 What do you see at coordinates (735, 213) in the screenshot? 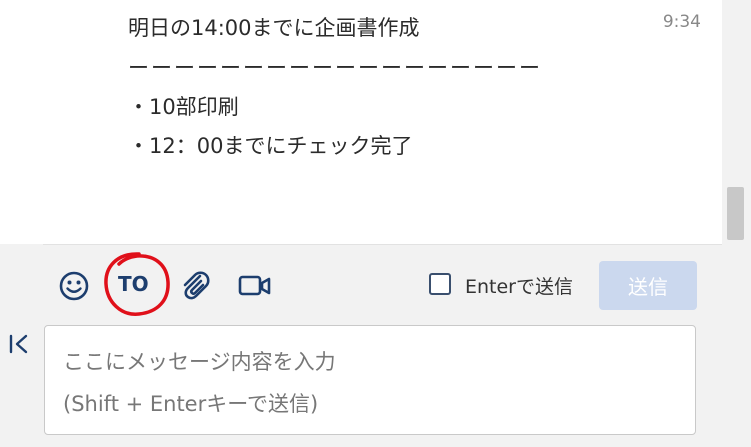
I see `scrollbar-thumb` at bounding box center [735, 213].